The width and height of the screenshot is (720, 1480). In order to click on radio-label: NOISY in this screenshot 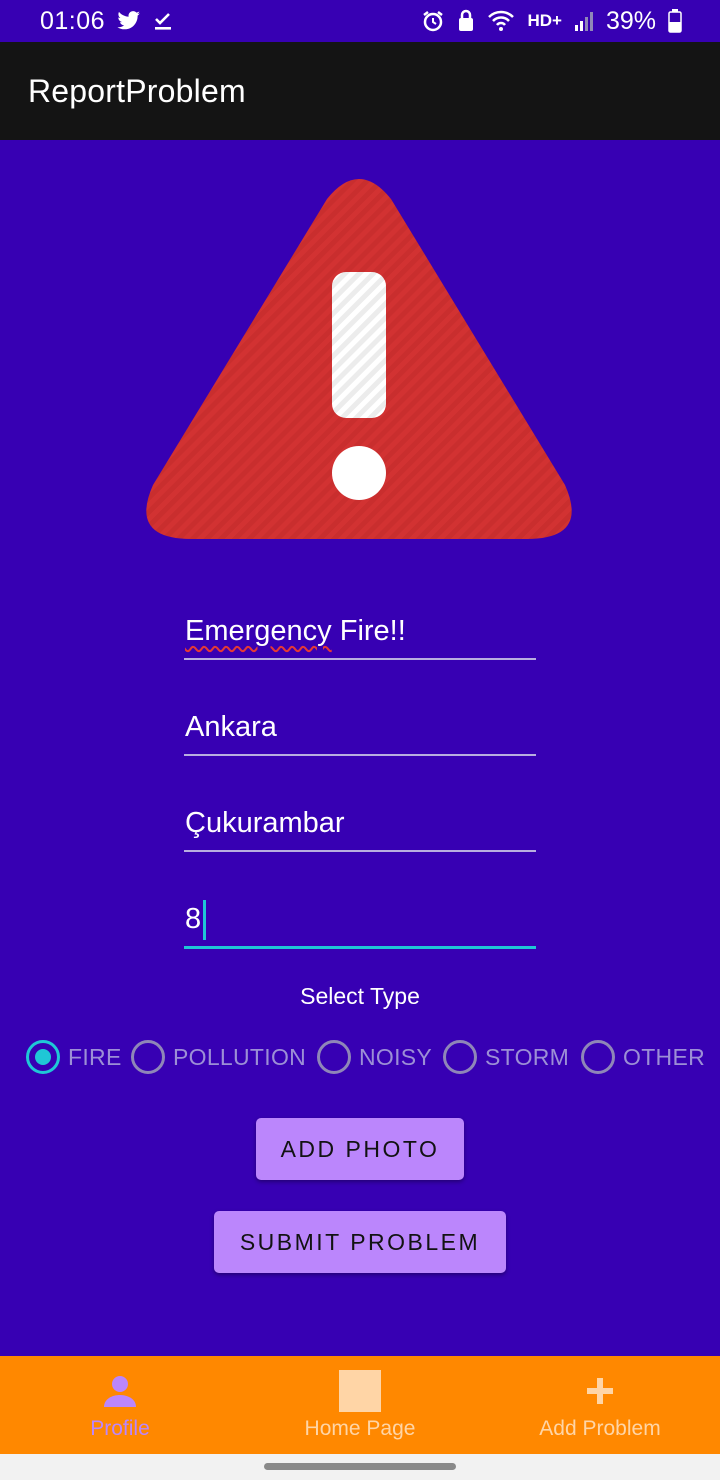, I will do `click(396, 1056)`.